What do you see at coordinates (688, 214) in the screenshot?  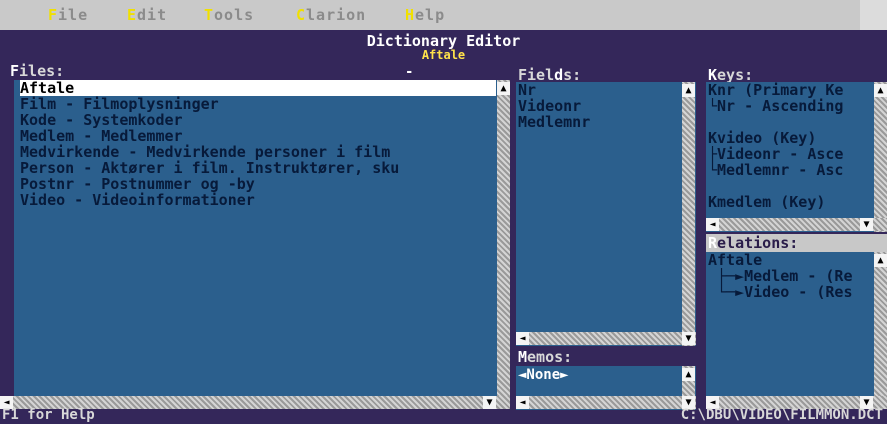 I see `fields-vertical-scrollbar` at bounding box center [688, 214].